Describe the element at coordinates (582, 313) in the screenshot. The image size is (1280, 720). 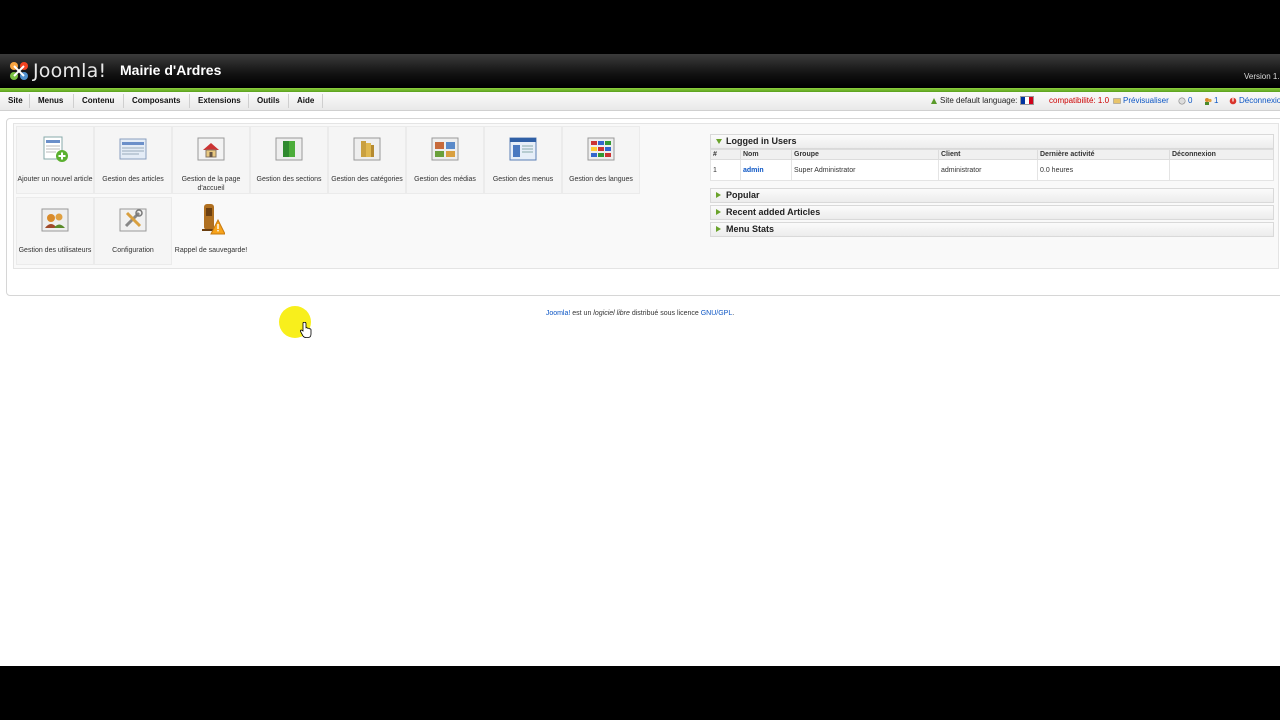
I see `footer-text: est un` at that location.